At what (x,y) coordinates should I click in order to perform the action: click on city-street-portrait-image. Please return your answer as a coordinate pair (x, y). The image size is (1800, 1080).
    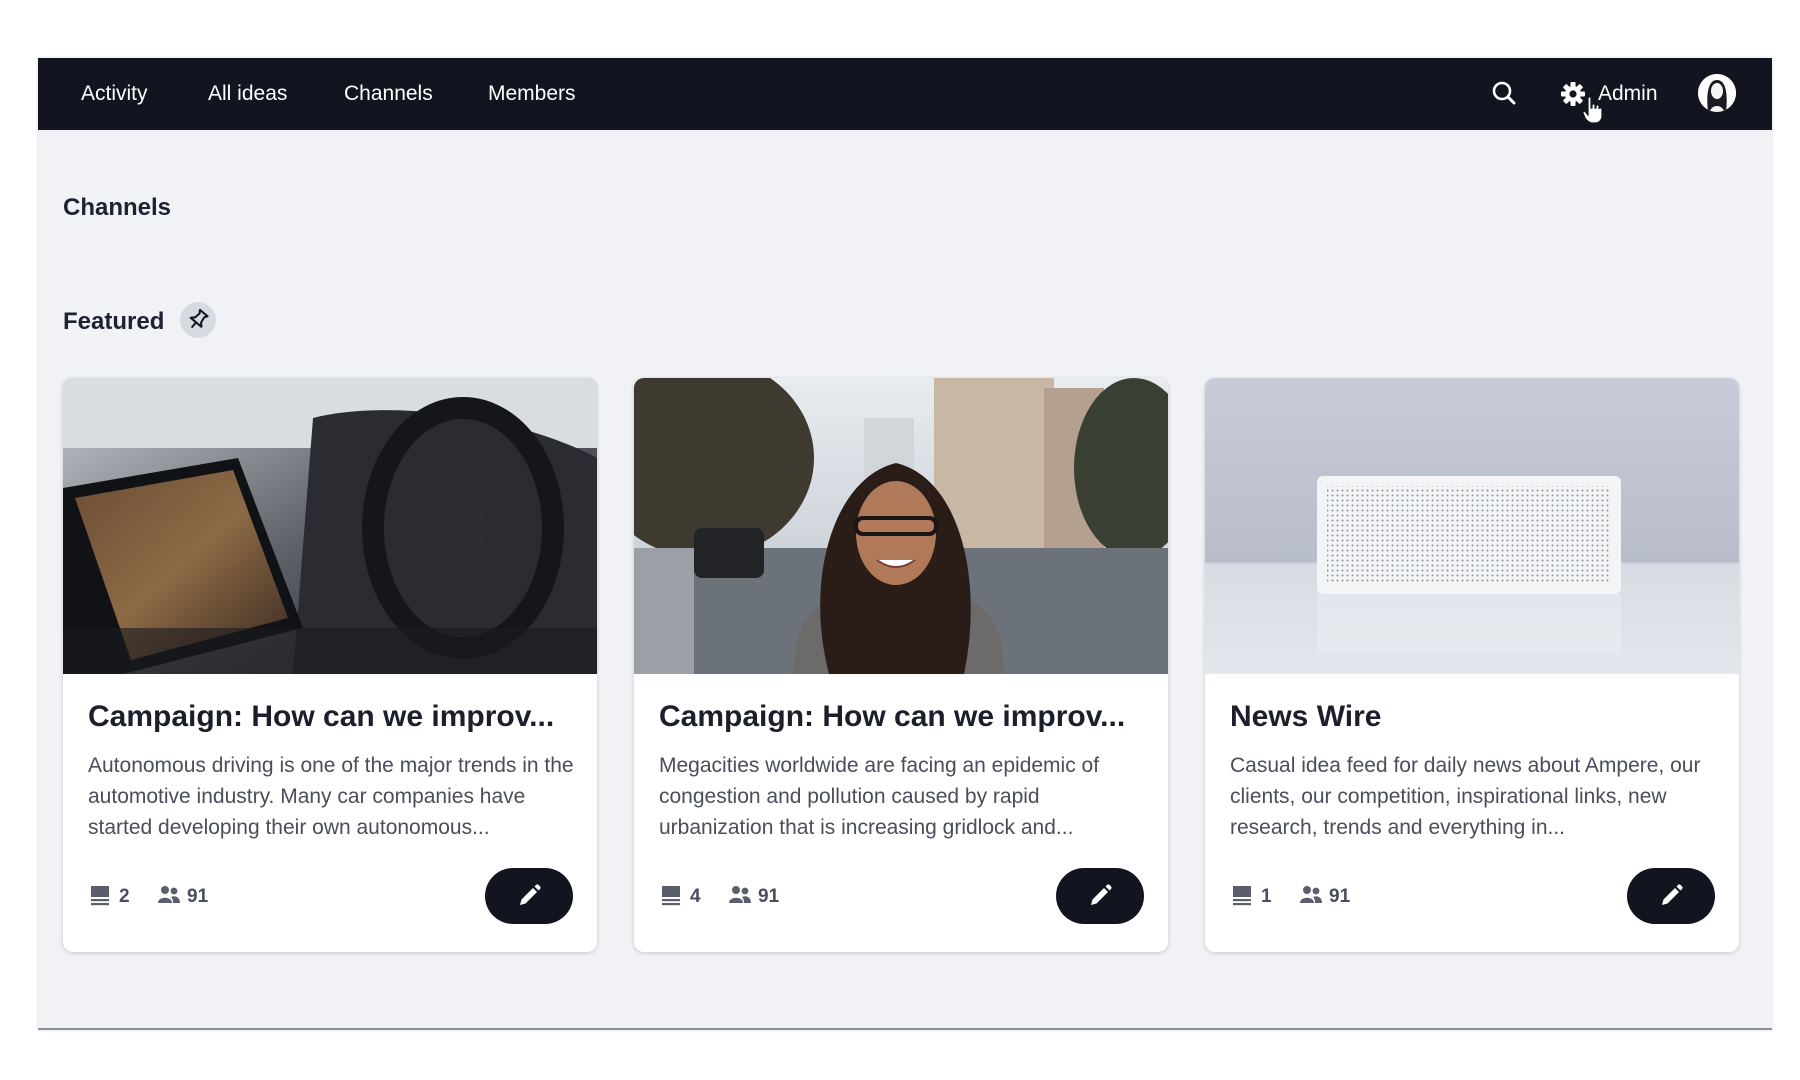
    Looking at the image, I should click on (901, 526).